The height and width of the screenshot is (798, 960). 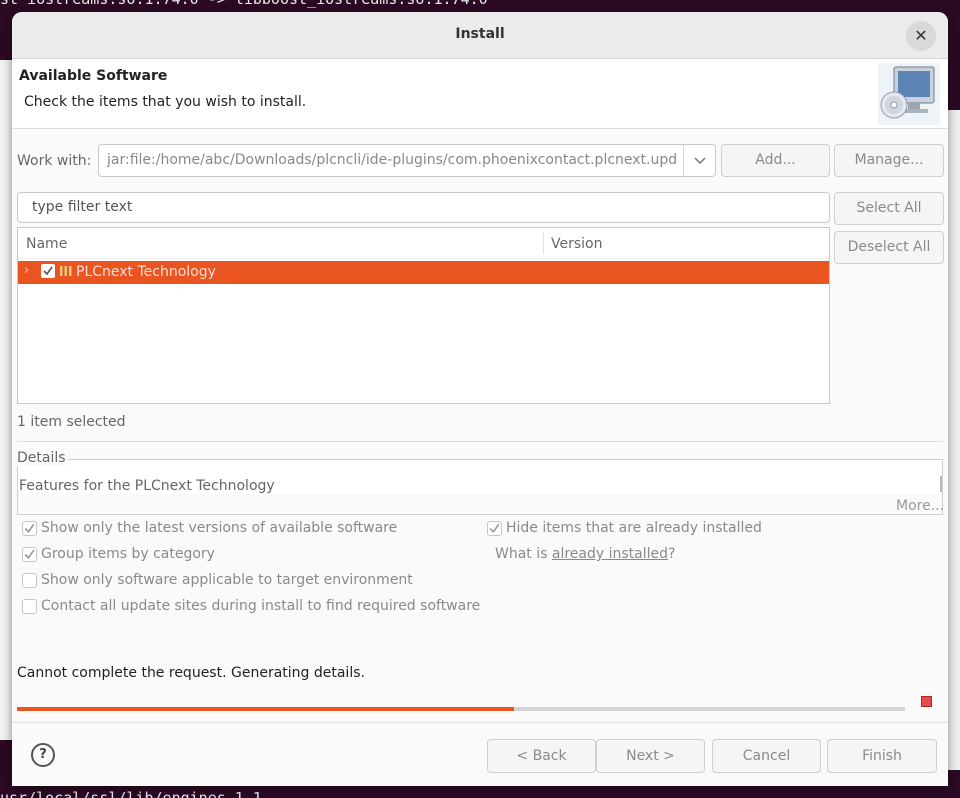 What do you see at coordinates (766, 756) in the screenshot?
I see `cancel-button: Cancel` at bounding box center [766, 756].